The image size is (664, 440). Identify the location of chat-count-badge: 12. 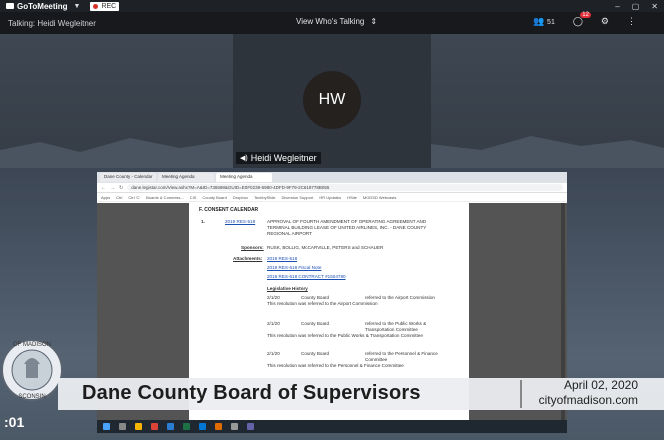
(585, 15).